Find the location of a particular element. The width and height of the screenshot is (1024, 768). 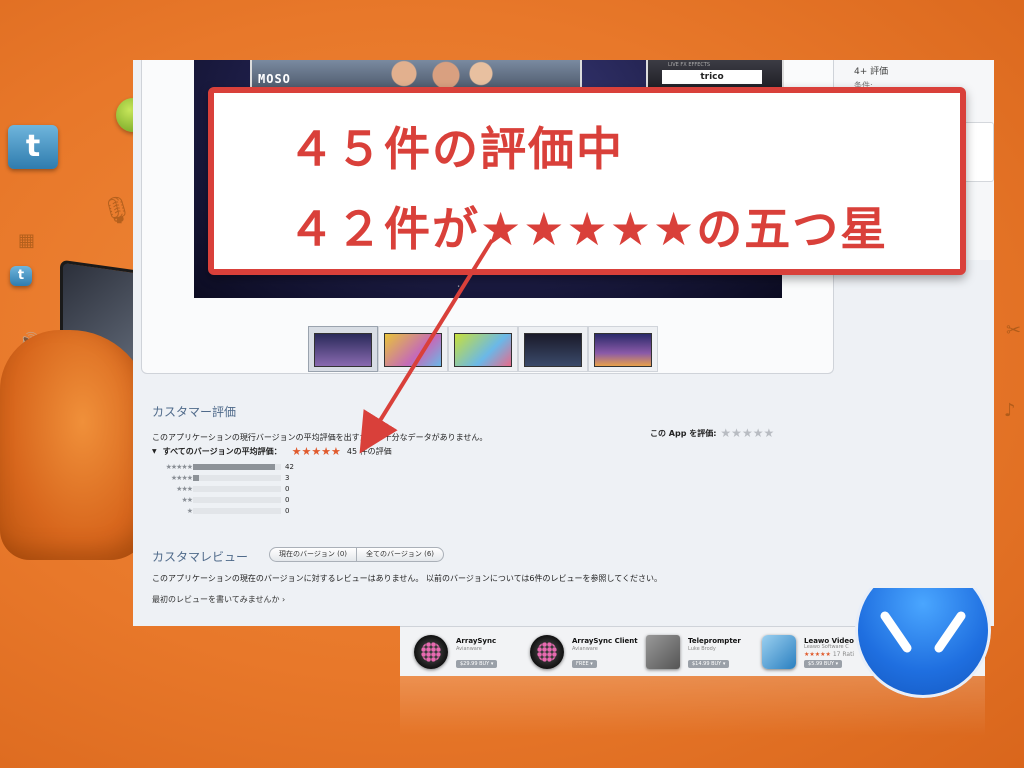

version-segmented-control: 現在のバージョン (0) 全てのバージョン (6) is located at coordinates (357, 554).